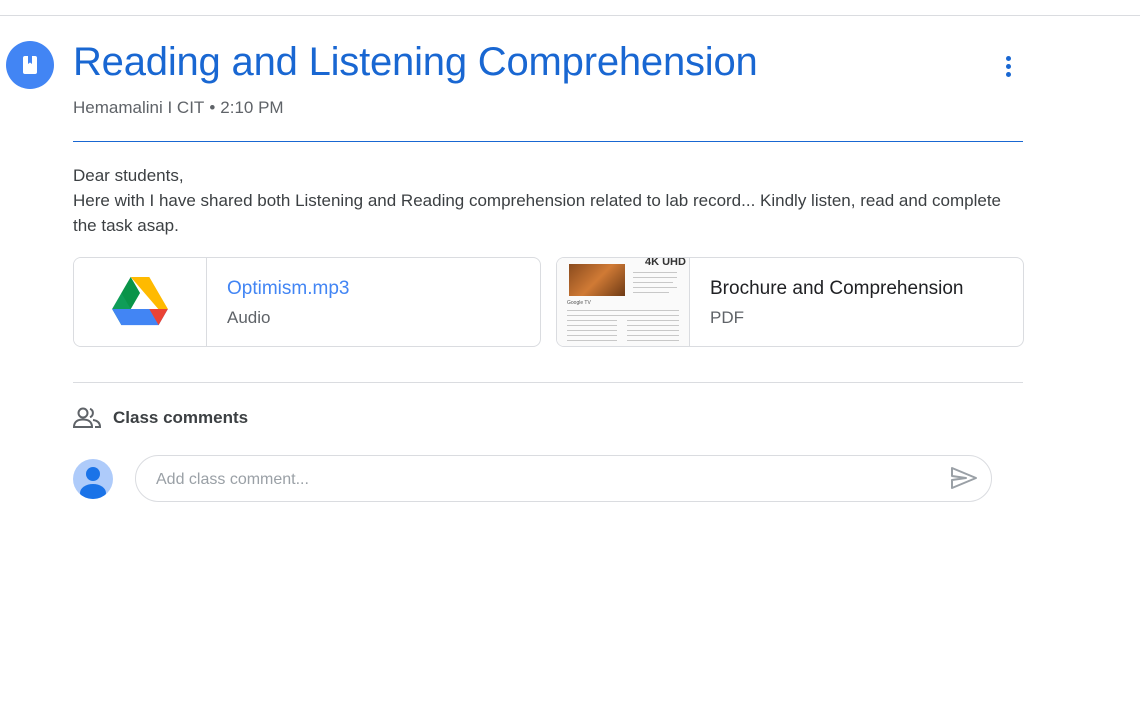 This screenshot has width=1140, height=716. What do you see at coordinates (252, 107) in the screenshot?
I see `post-time: 2:10 PM` at bounding box center [252, 107].